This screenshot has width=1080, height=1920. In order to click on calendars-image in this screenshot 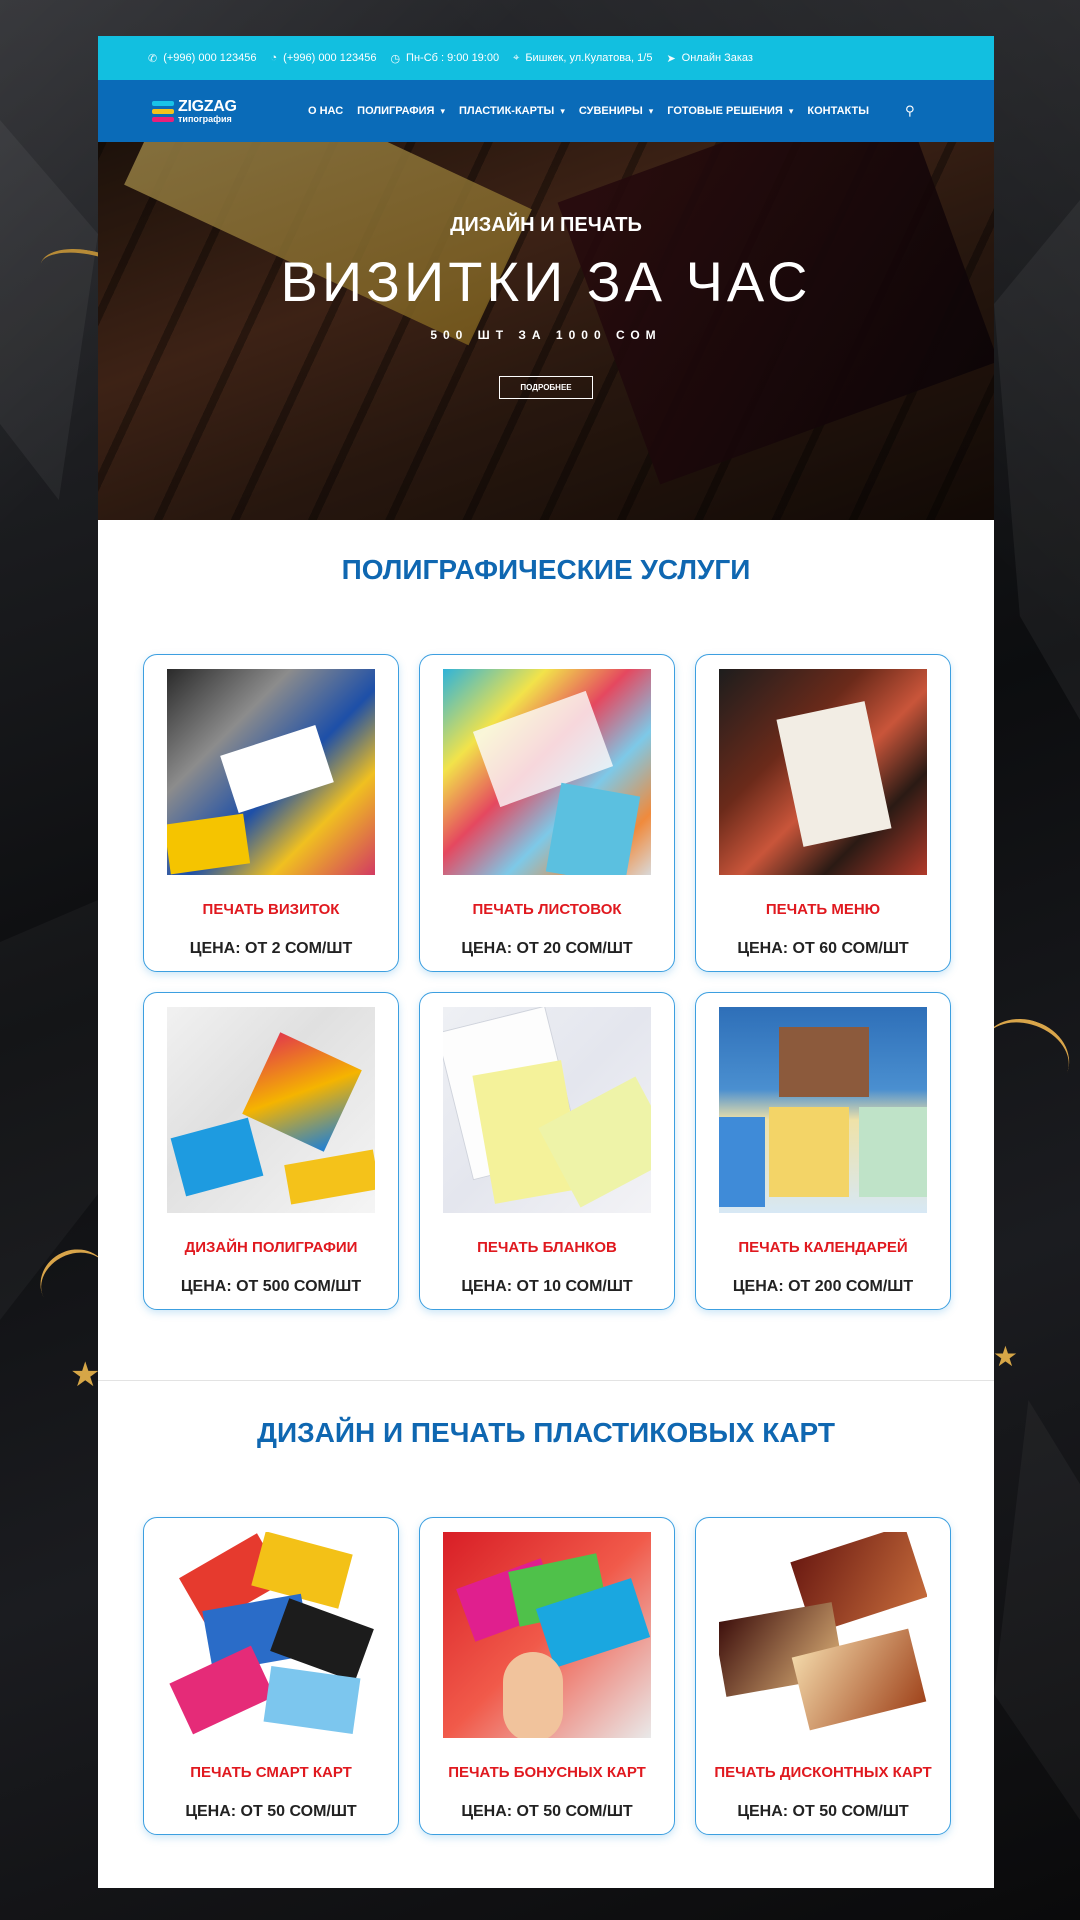, I will do `click(823, 1110)`.